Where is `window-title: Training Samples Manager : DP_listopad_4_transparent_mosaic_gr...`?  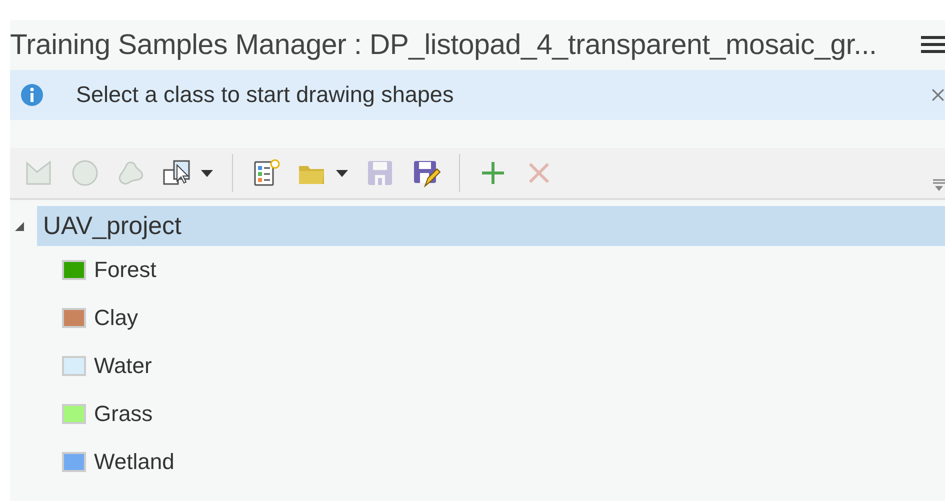
window-title: Training Samples Manager : DP_listopad_4_transparent_mosaic_gr... is located at coordinates (444, 45).